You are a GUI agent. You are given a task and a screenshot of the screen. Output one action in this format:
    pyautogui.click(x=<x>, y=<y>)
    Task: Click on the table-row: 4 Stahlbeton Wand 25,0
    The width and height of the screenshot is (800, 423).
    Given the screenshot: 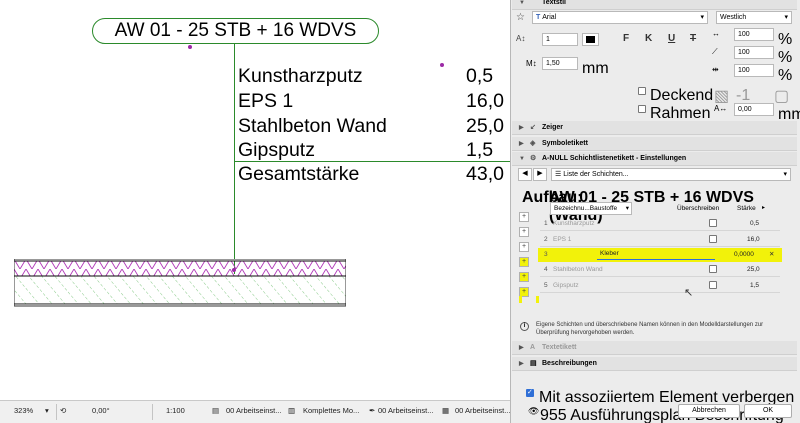 What is the action you would take?
    pyautogui.click(x=660, y=270)
    